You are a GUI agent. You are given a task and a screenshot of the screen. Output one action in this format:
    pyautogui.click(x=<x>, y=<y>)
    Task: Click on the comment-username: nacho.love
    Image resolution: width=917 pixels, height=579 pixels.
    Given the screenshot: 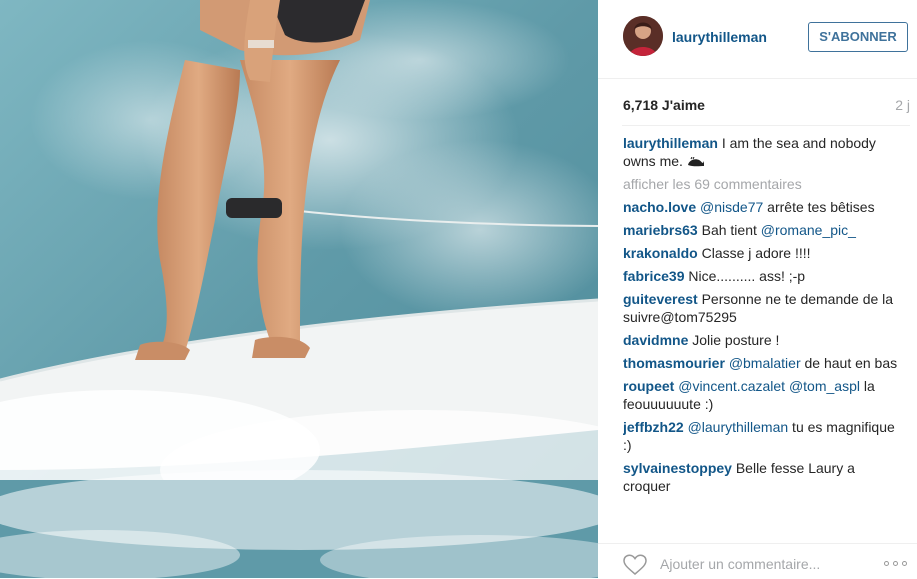 What is the action you would take?
    pyautogui.click(x=659, y=207)
    